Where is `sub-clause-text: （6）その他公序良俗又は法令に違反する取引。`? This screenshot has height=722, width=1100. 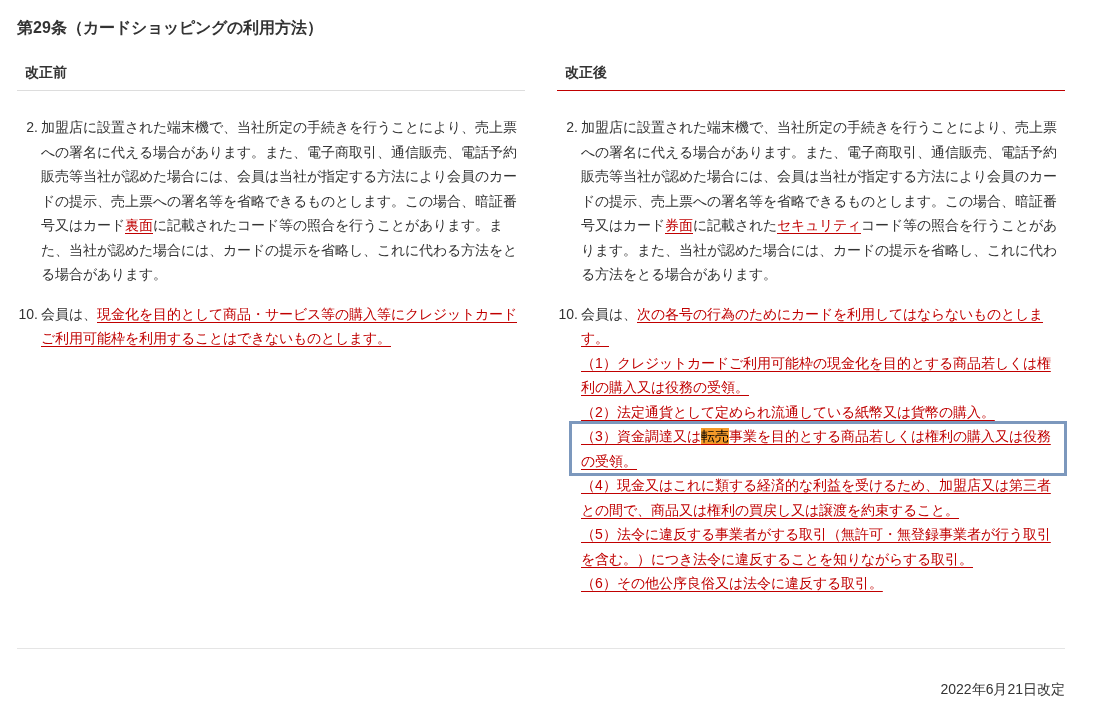 sub-clause-text: （6）その他公序良俗又は法令に違反する取引。 is located at coordinates (732, 583).